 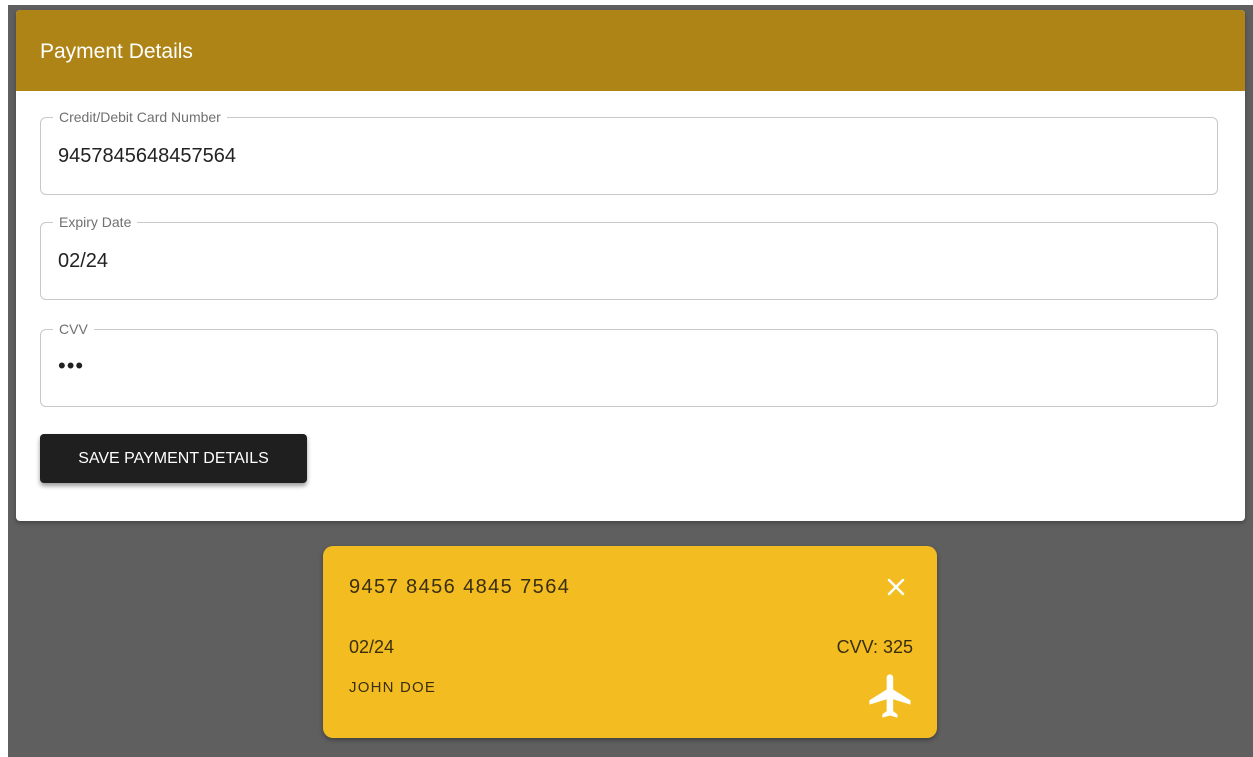 What do you see at coordinates (83, 261) in the screenshot?
I see `expiry-date-value: 02/24` at bounding box center [83, 261].